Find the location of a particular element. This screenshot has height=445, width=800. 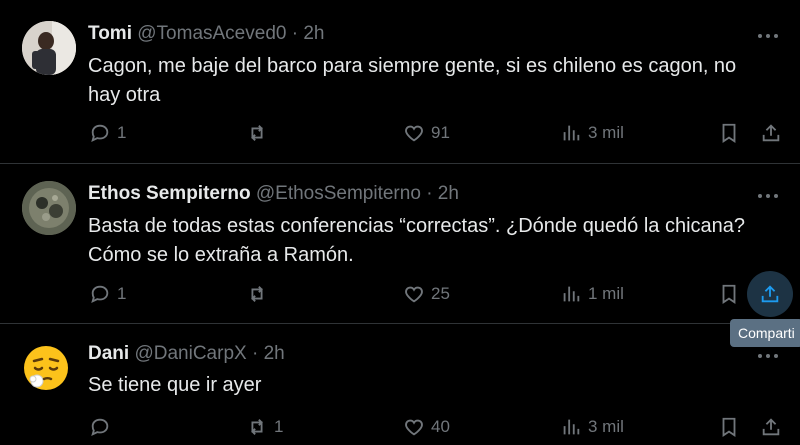

share-tooltip: Comparti is located at coordinates (765, 333).